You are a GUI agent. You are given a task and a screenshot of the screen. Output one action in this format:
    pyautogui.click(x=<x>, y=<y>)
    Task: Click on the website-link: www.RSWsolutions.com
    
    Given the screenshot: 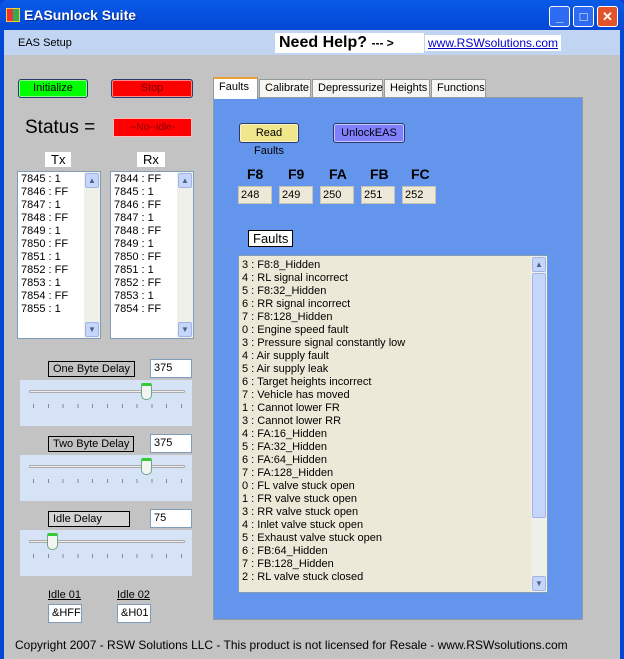 What is the action you would take?
    pyautogui.click(x=493, y=43)
    